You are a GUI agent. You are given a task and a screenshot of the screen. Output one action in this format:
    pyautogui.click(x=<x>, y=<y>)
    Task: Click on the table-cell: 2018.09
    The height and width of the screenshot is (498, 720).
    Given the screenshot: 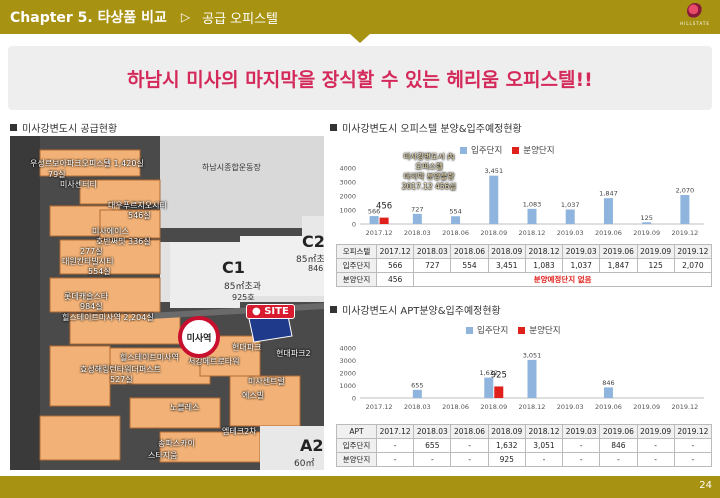 What is the action you would take?
    pyautogui.click(x=506, y=431)
    